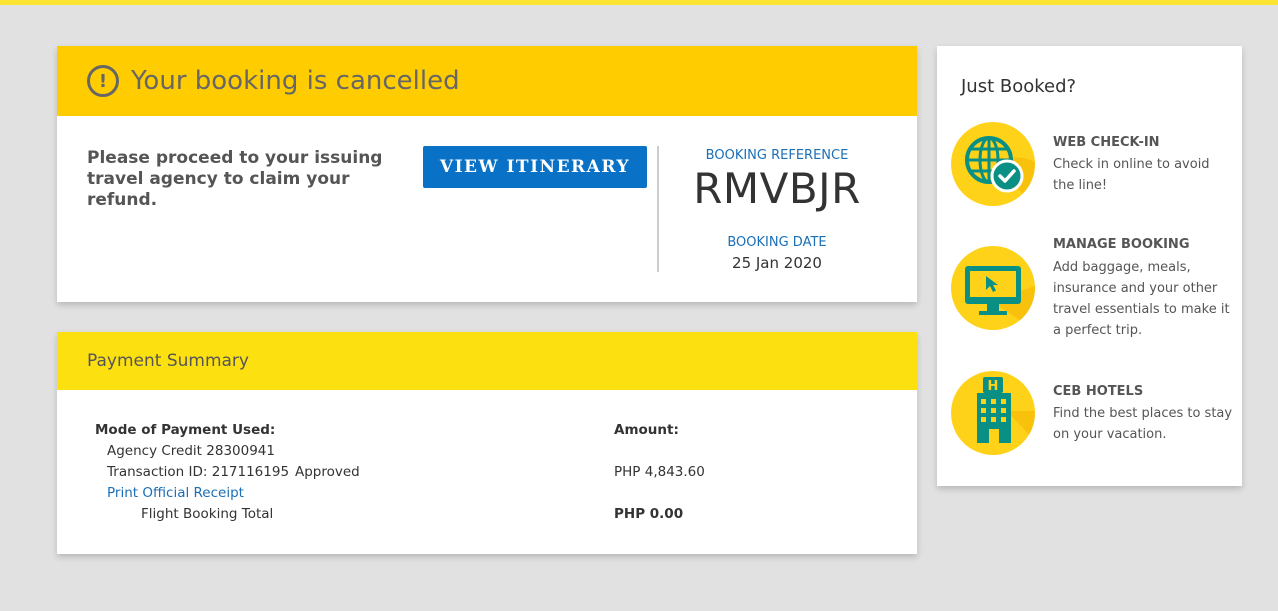 The image size is (1278, 611). Describe the element at coordinates (993, 386) in the screenshot. I see `svg-text: H` at that location.